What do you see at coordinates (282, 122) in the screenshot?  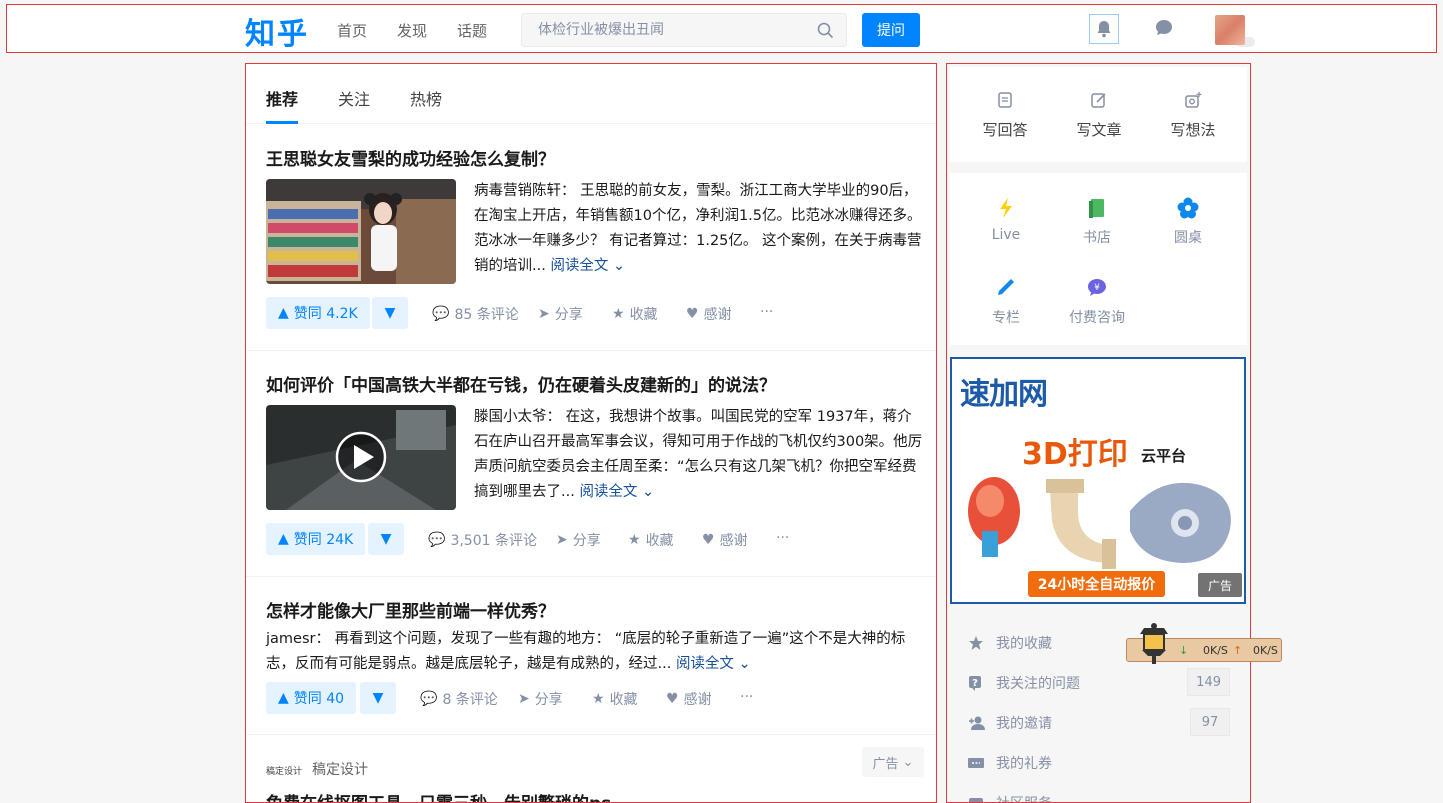 I see `active-tab-indicator` at bounding box center [282, 122].